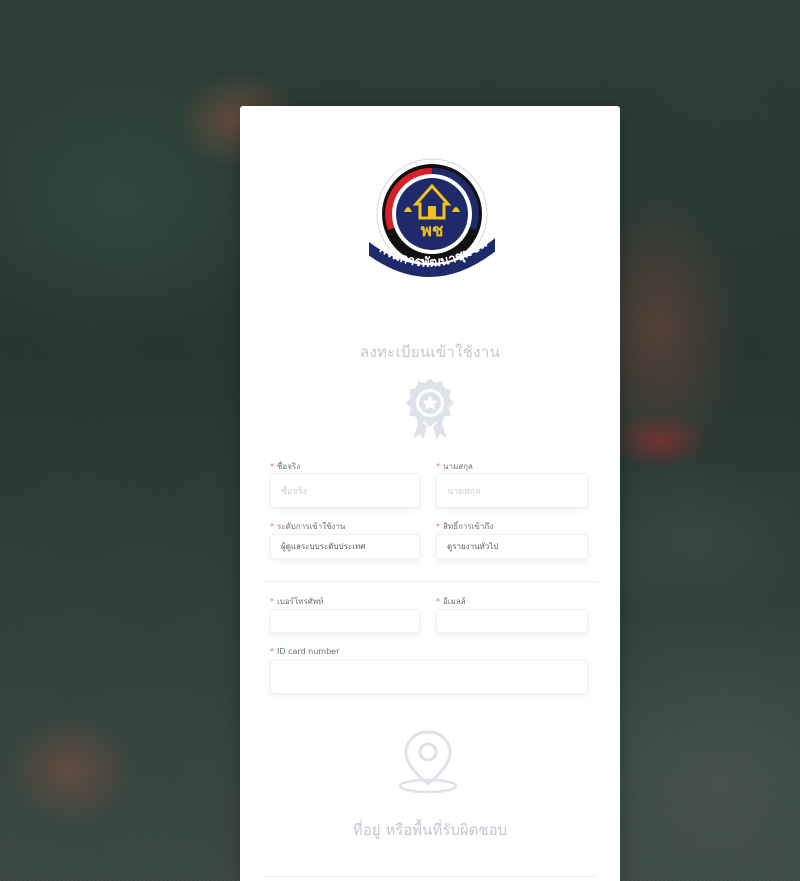 This screenshot has height=881, width=800. What do you see at coordinates (430, 409) in the screenshot?
I see `award-ribbon-icon` at bounding box center [430, 409].